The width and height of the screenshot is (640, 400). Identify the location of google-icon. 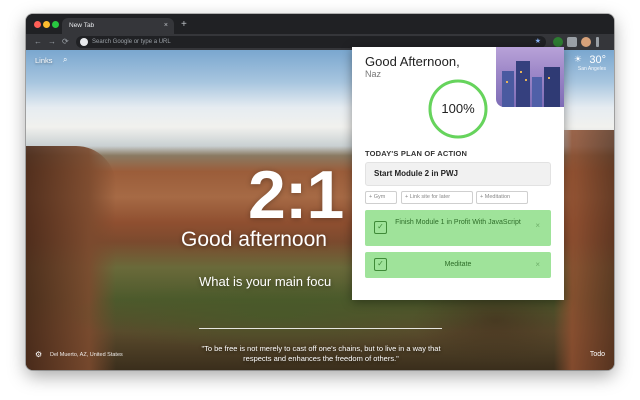
(84, 42).